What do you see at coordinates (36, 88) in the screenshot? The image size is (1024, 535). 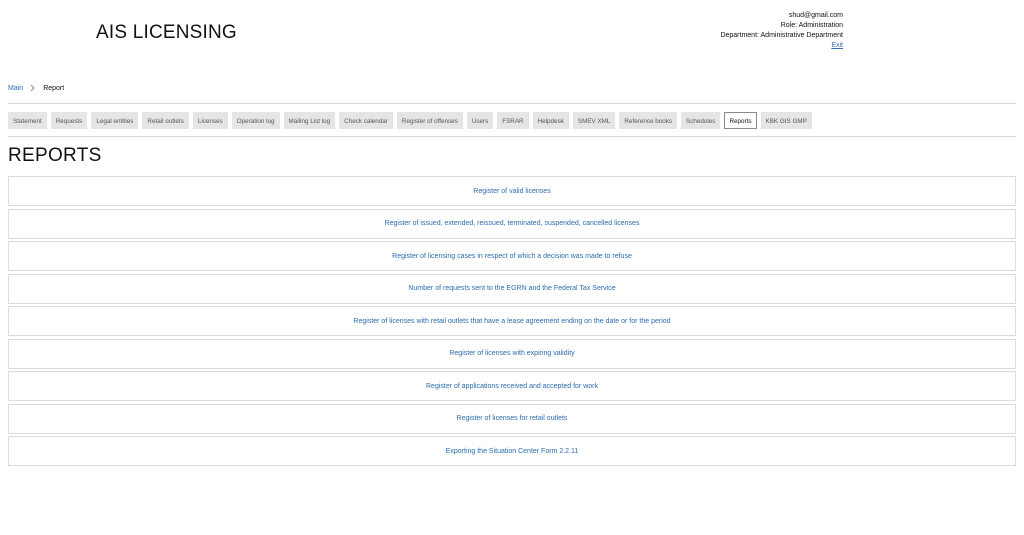 I see `breadcrumb: Main Report` at bounding box center [36, 88].